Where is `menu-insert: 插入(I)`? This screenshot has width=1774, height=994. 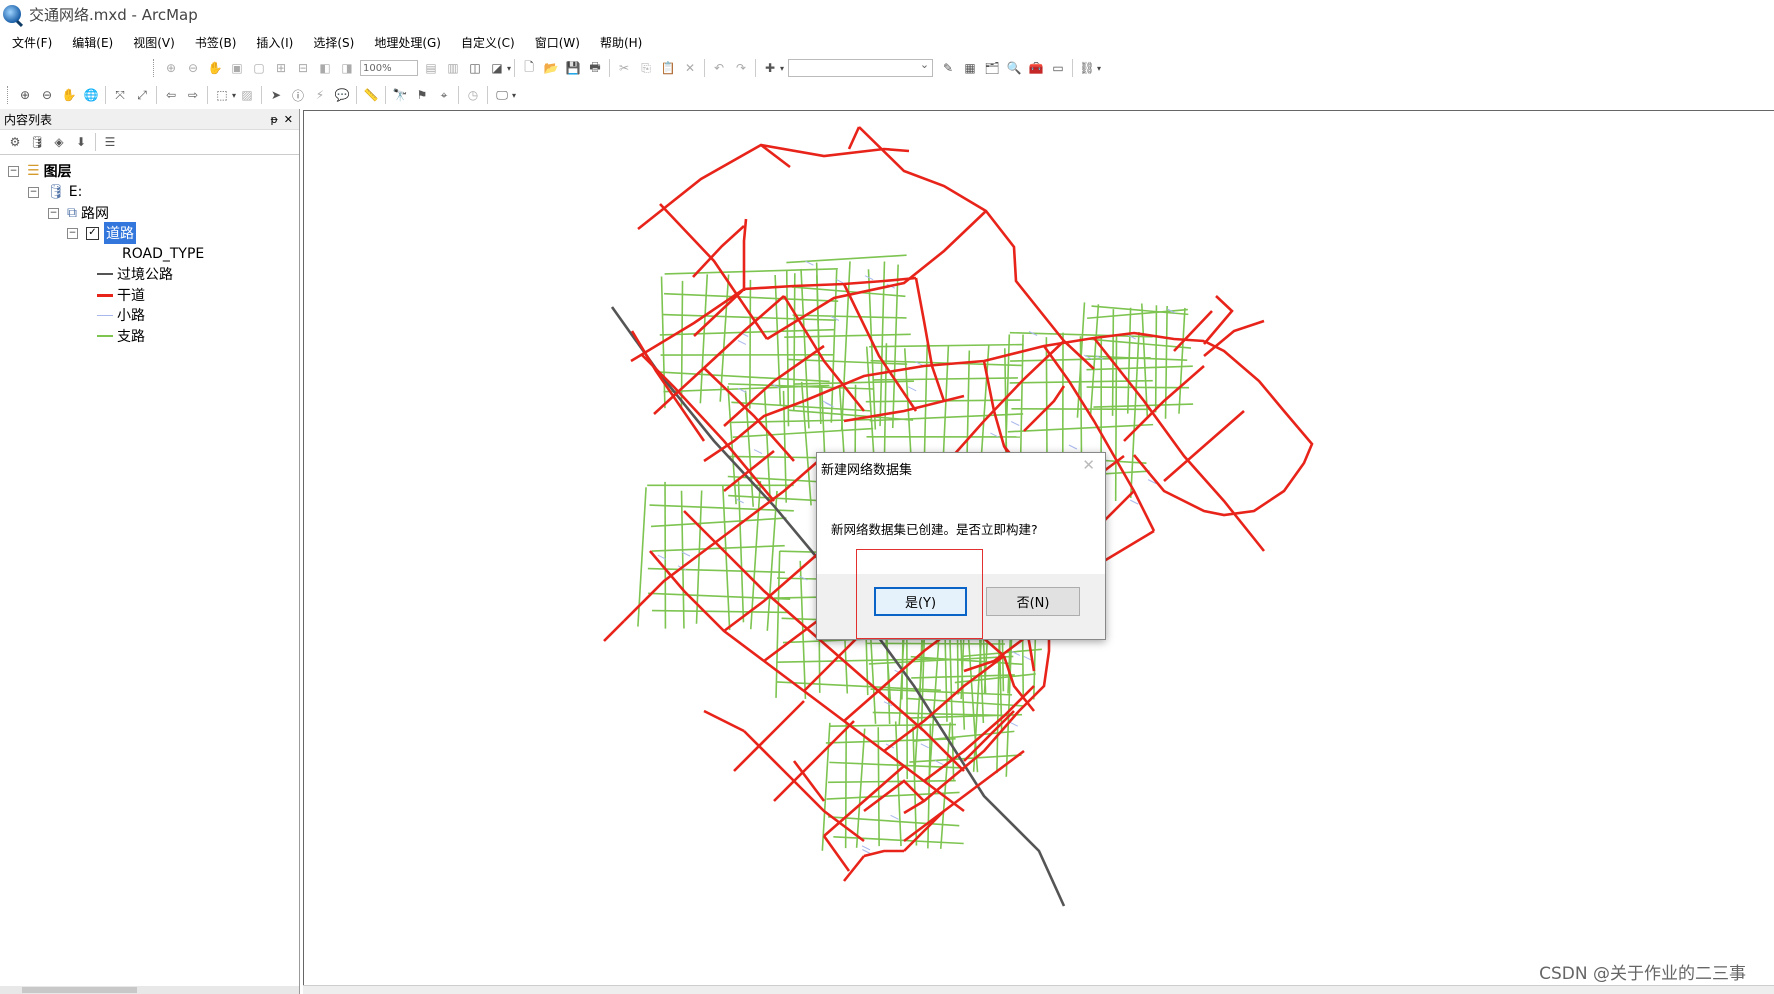
menu-insert: 插入(I) is located at coordinates (272, 42).